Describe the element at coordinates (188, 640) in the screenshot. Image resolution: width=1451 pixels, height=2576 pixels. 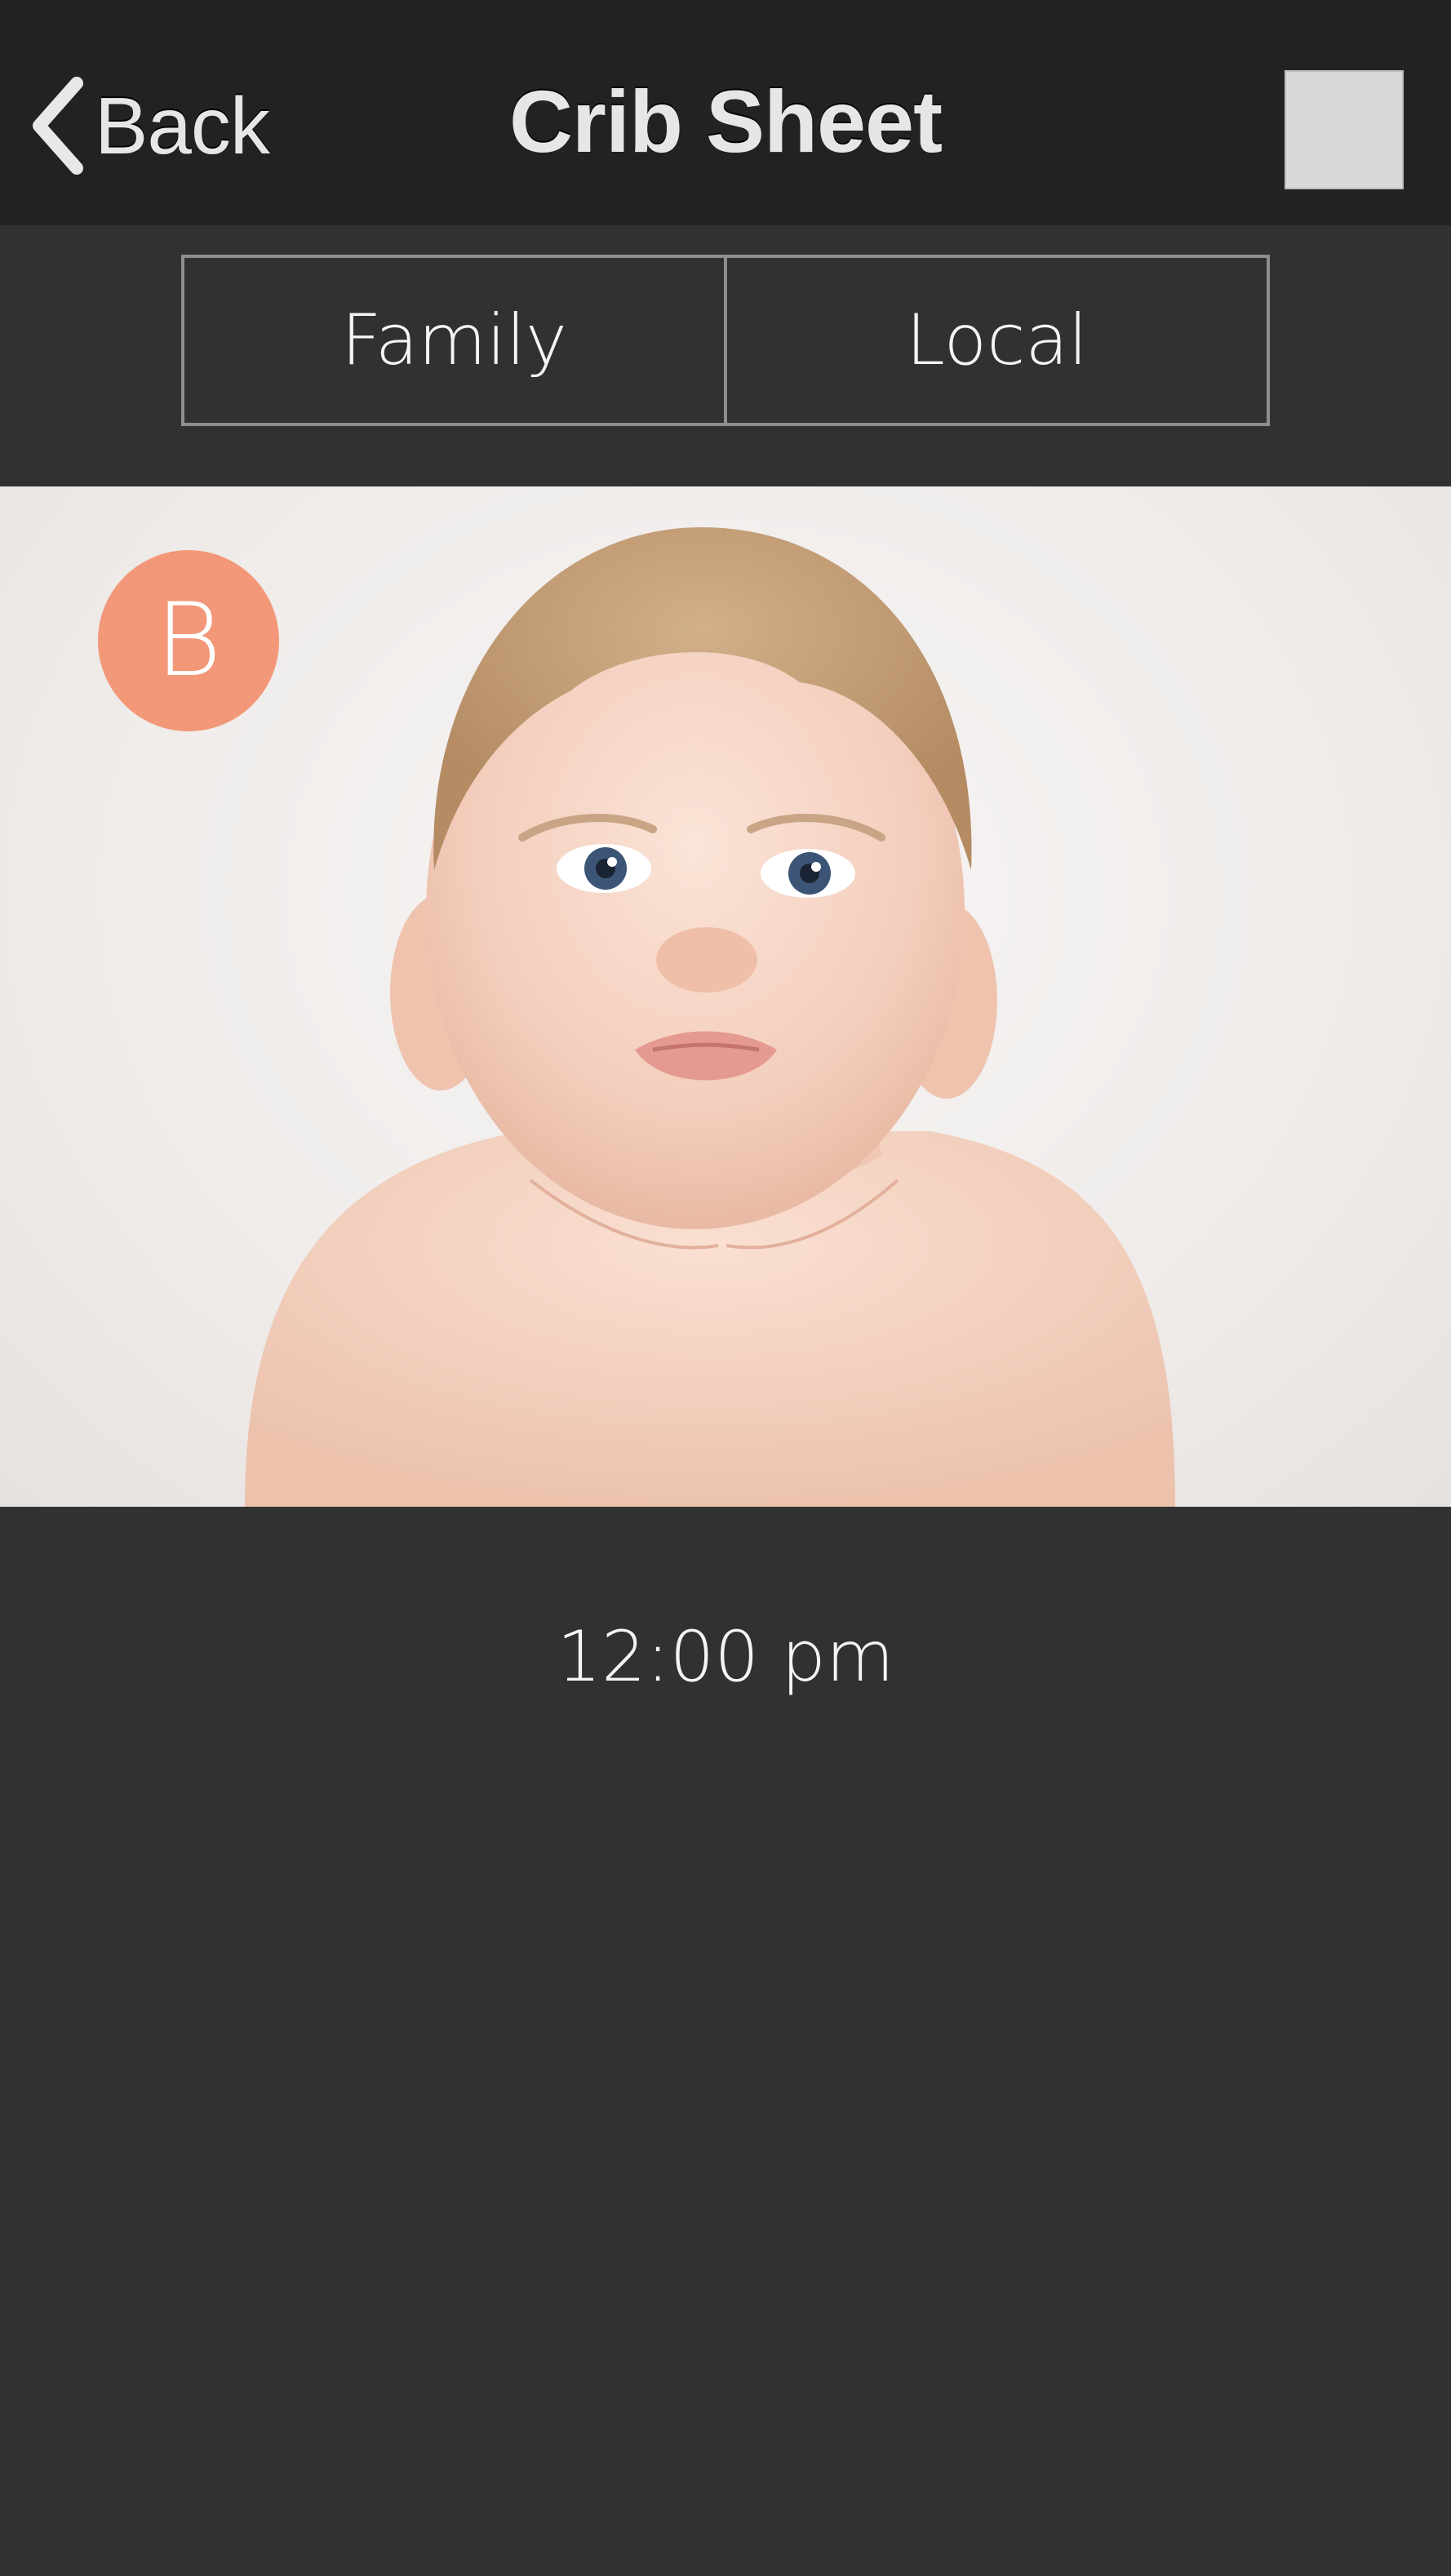
I see `avatar-badge: B` at that location.